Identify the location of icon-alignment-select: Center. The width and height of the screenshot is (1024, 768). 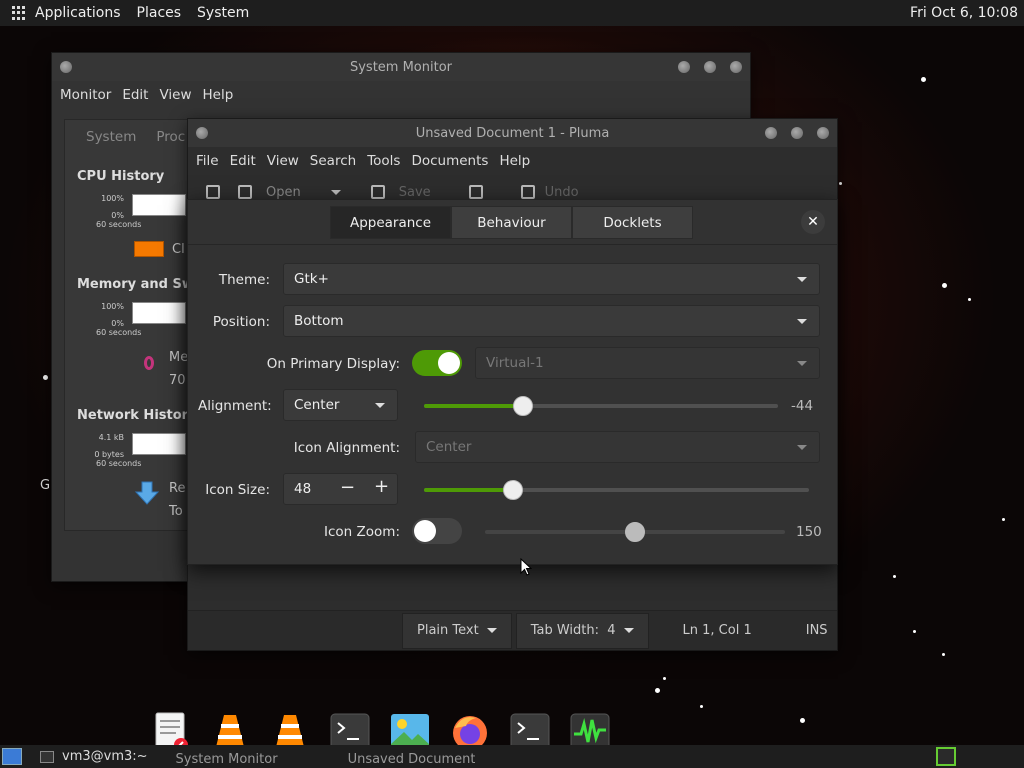
(617, 447).